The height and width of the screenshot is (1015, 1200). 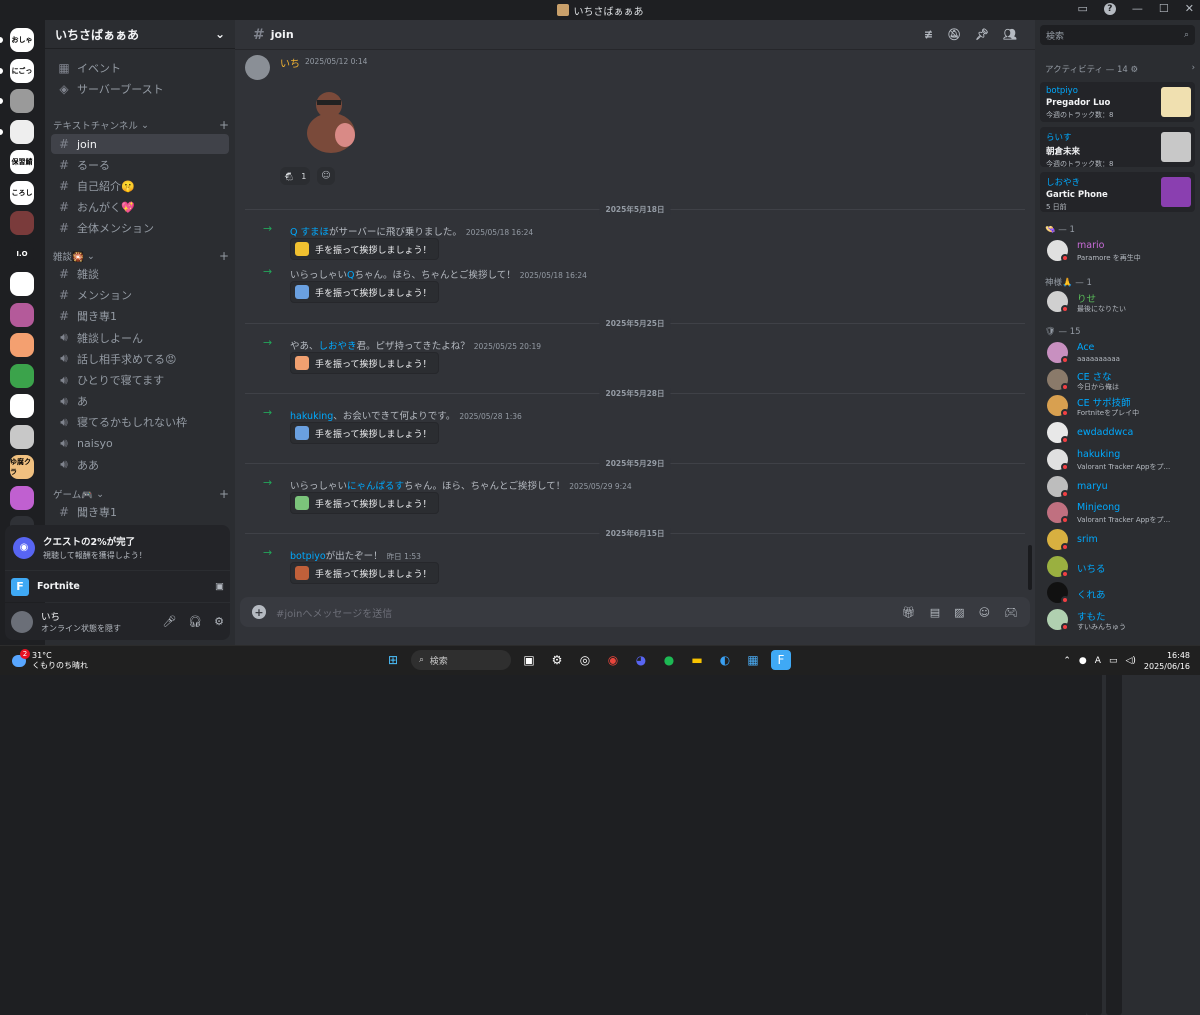 I want to click on activity-panel: F Fortnite ▣, so click(x=117, y=586).